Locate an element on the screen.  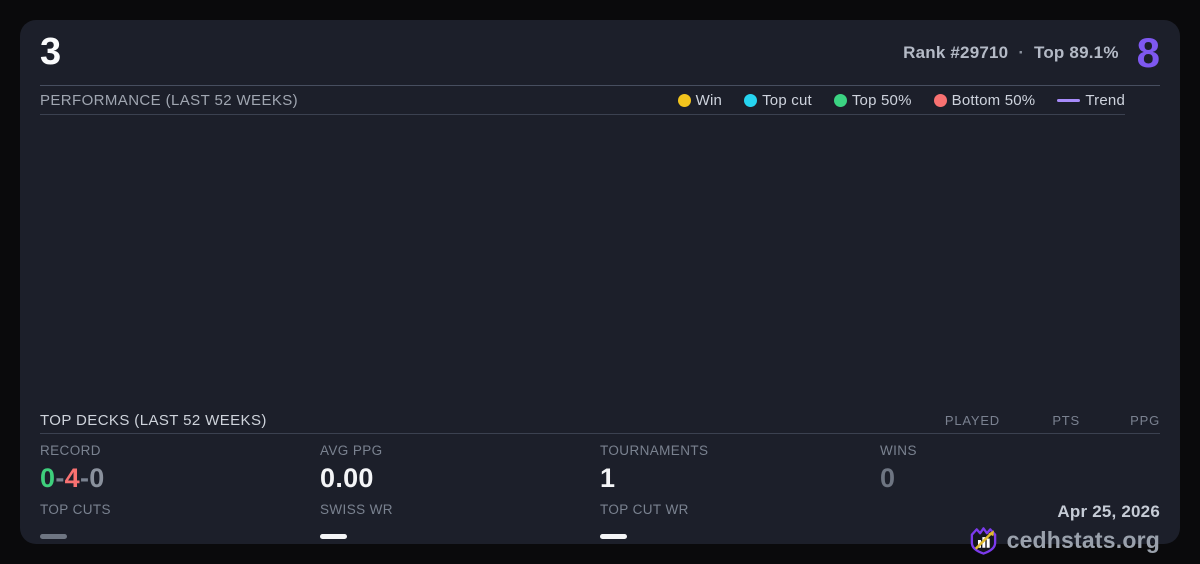
top-decks-section-title: TOP DECKS (LAST 52 WEEKS) is located at coordinates (153, 420).